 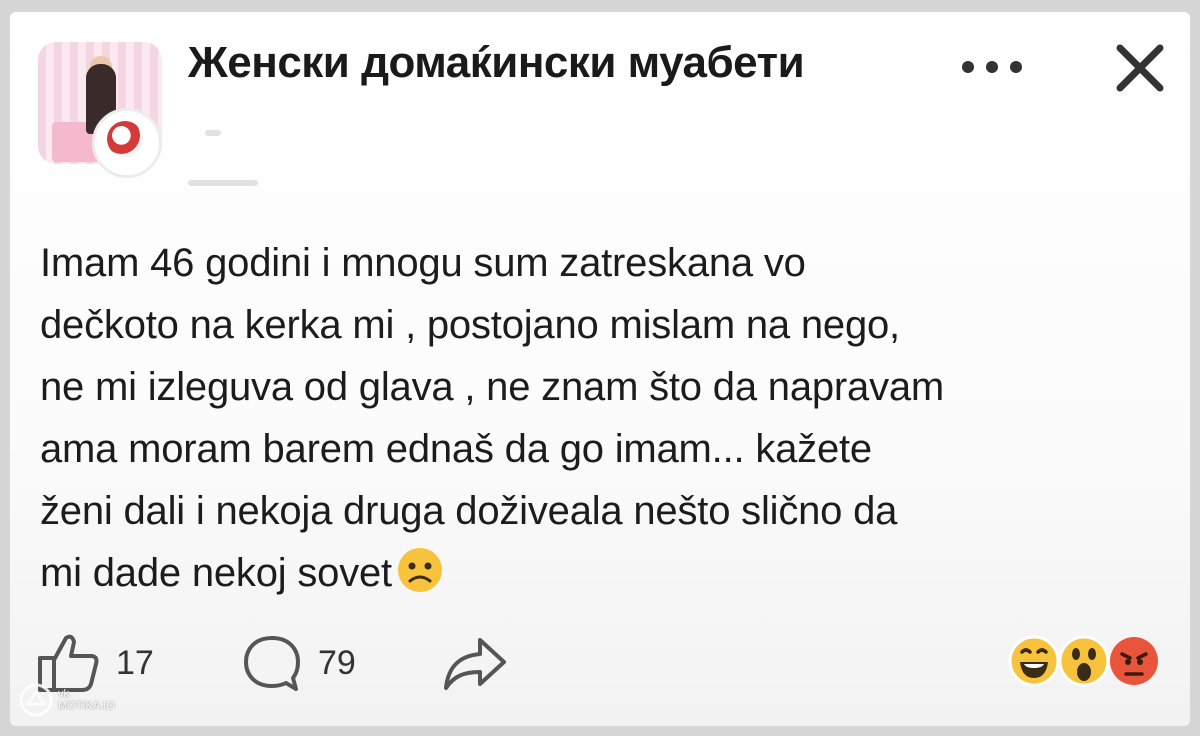 I want to click on close-icon, so click(x=1140, y=68).